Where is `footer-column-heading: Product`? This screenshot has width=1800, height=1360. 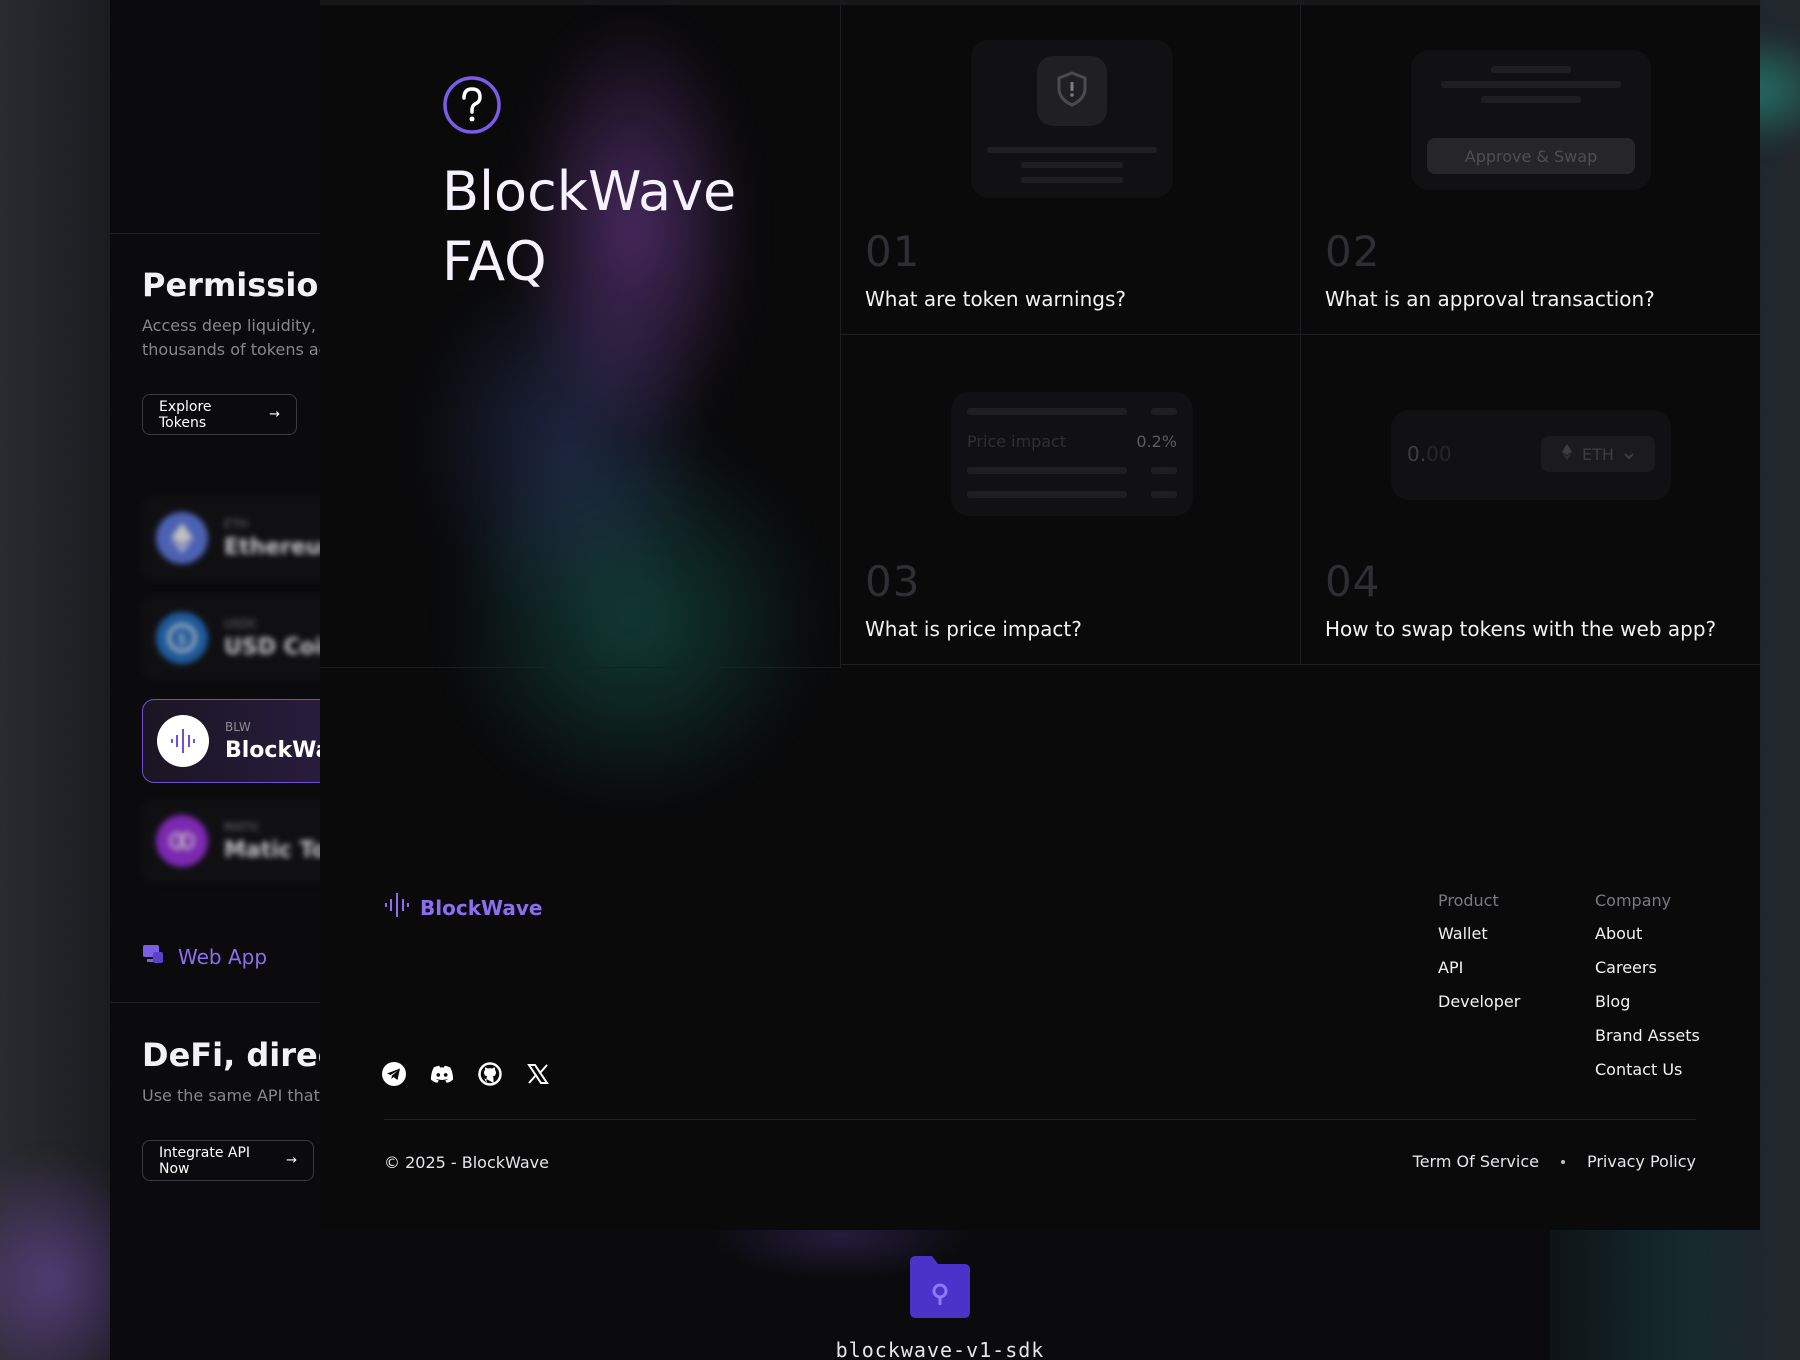 footer-column-heading: Product is located at coordinates (1468, 900).